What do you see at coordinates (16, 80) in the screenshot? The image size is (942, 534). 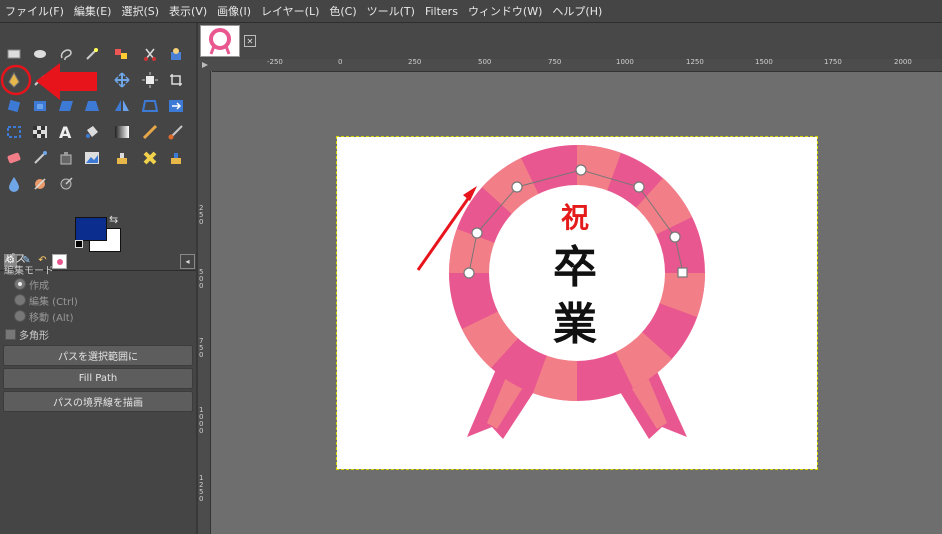 I see `tool-highlight-circle` at bounding box center [16, 80].